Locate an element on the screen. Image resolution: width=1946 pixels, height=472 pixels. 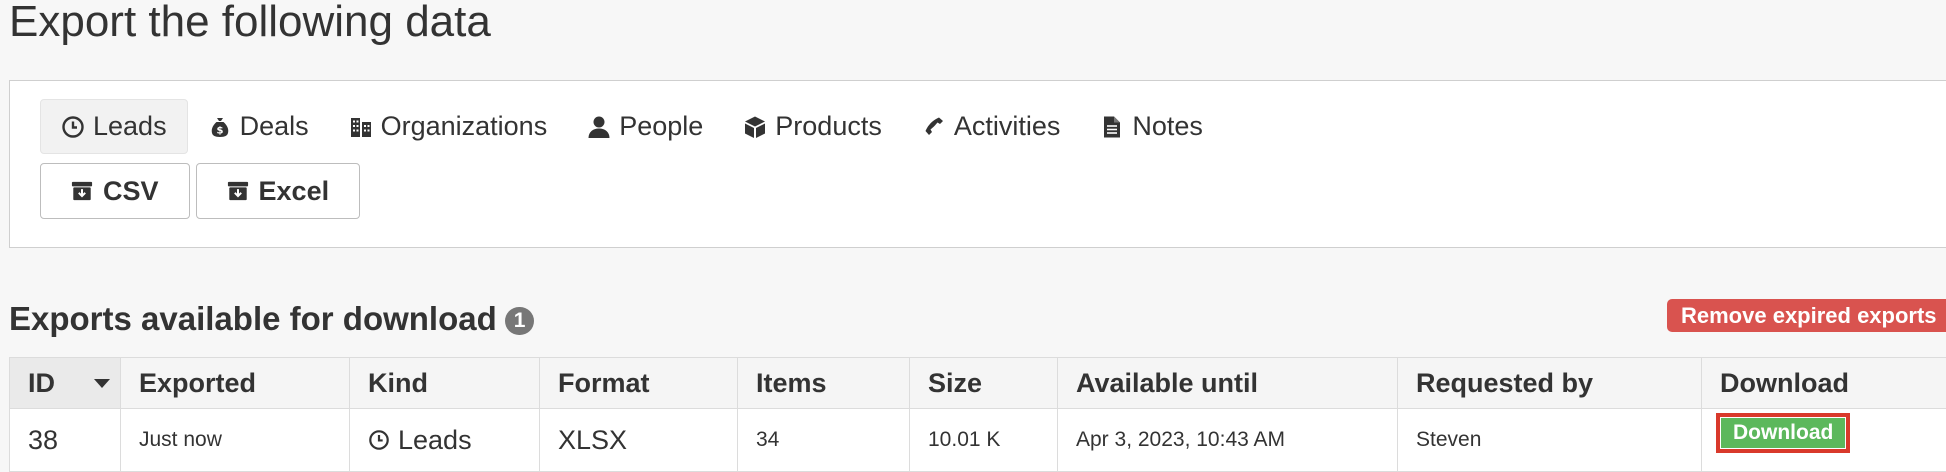
download-button: Download is located at coordinates (1783, 433).